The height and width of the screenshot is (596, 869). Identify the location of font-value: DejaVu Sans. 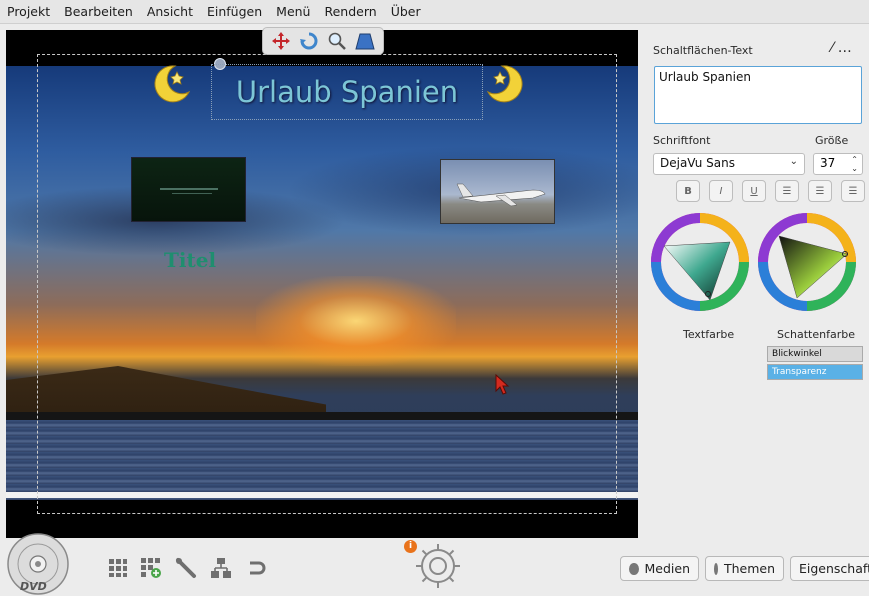
(697, 163).